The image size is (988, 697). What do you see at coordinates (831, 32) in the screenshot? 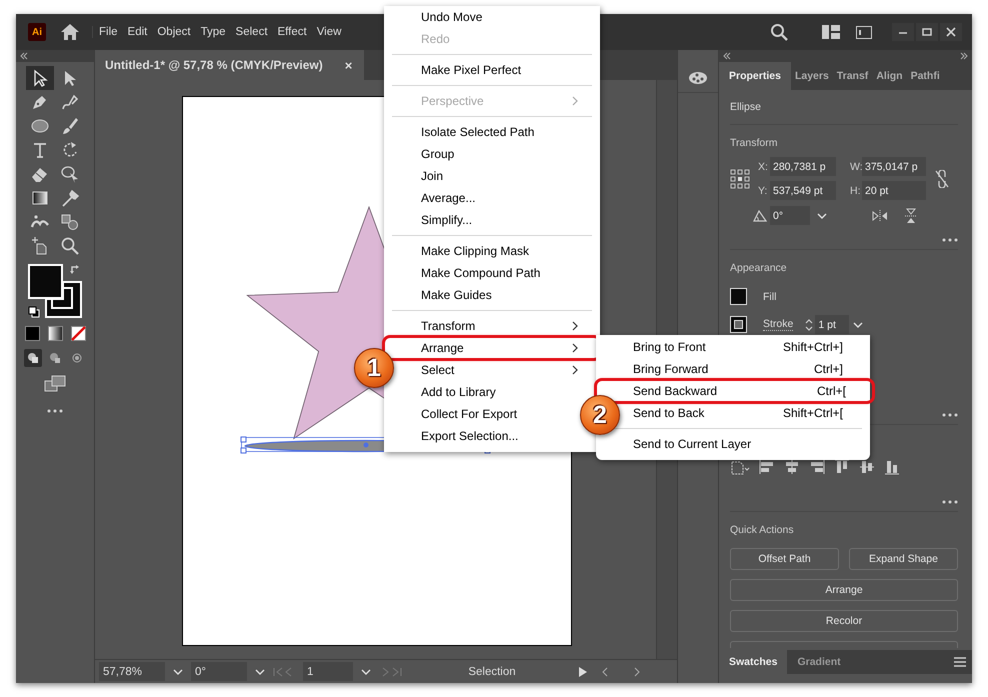
I see `workspace-layout-icon` at bounding box center [831, 32].